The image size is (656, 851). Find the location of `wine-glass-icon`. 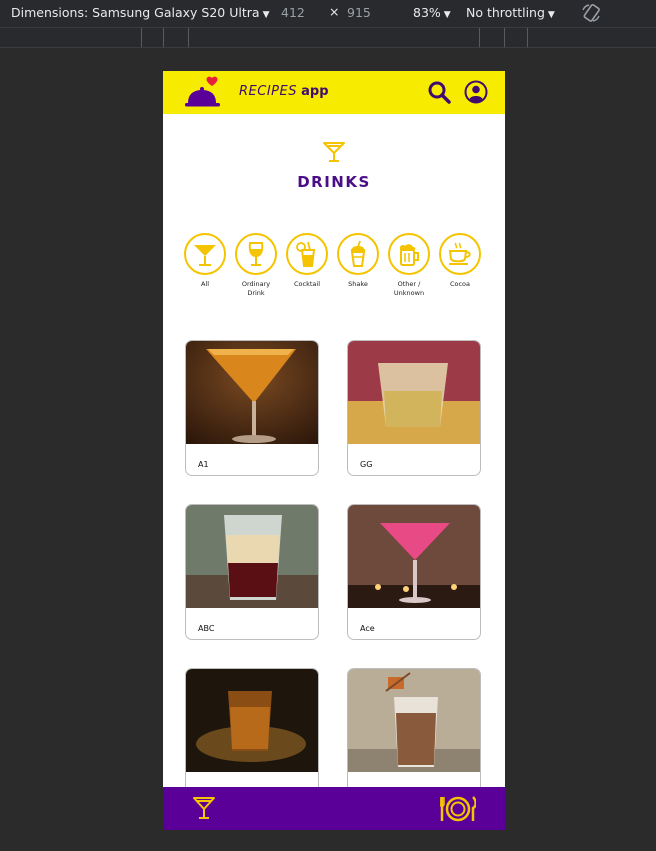

wine-glass-icon is located at coordinates (256, 254).